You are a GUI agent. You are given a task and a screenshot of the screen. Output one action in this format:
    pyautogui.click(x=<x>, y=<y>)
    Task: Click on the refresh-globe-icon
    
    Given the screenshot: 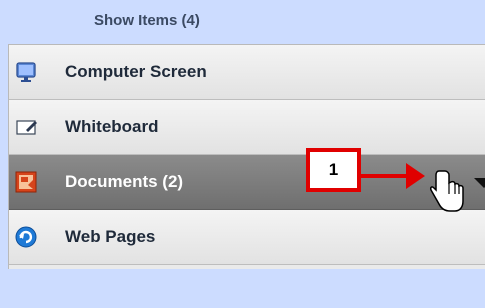 What is the action you would take?
    pyautogui.click(x=26, y=237)
    